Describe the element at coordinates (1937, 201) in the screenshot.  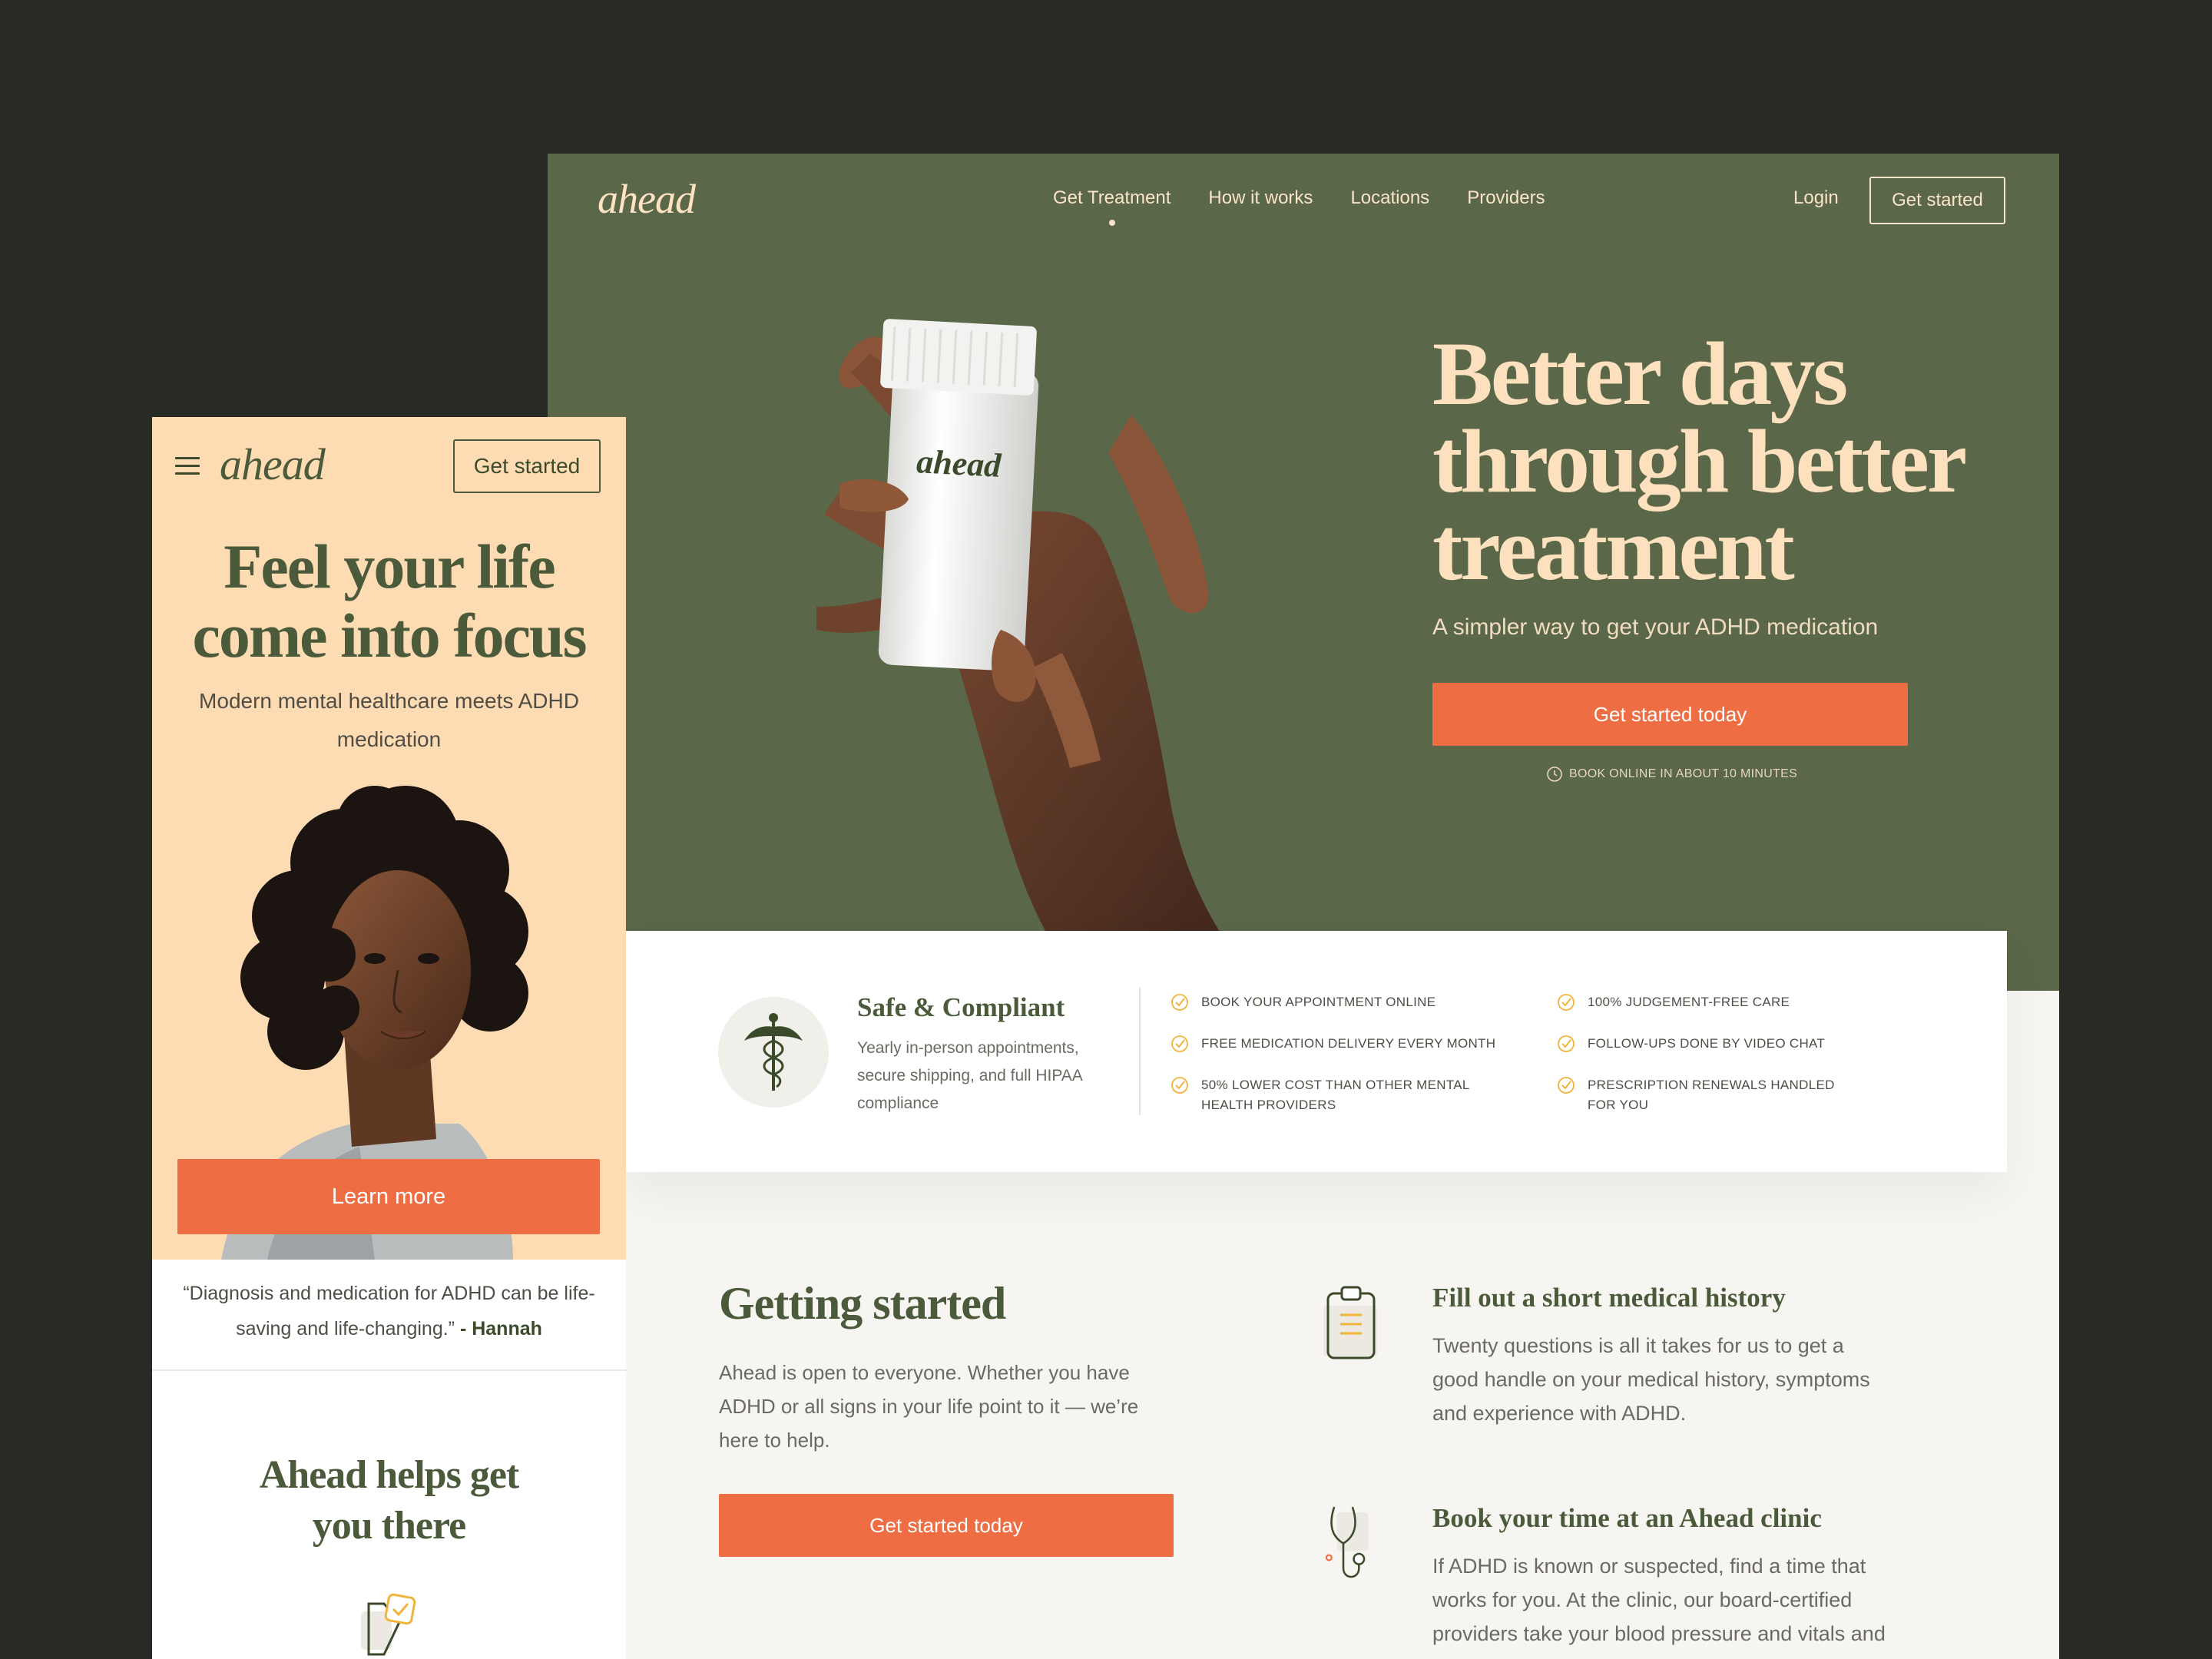
I see `nav-get-started-button: Get started` at that location.